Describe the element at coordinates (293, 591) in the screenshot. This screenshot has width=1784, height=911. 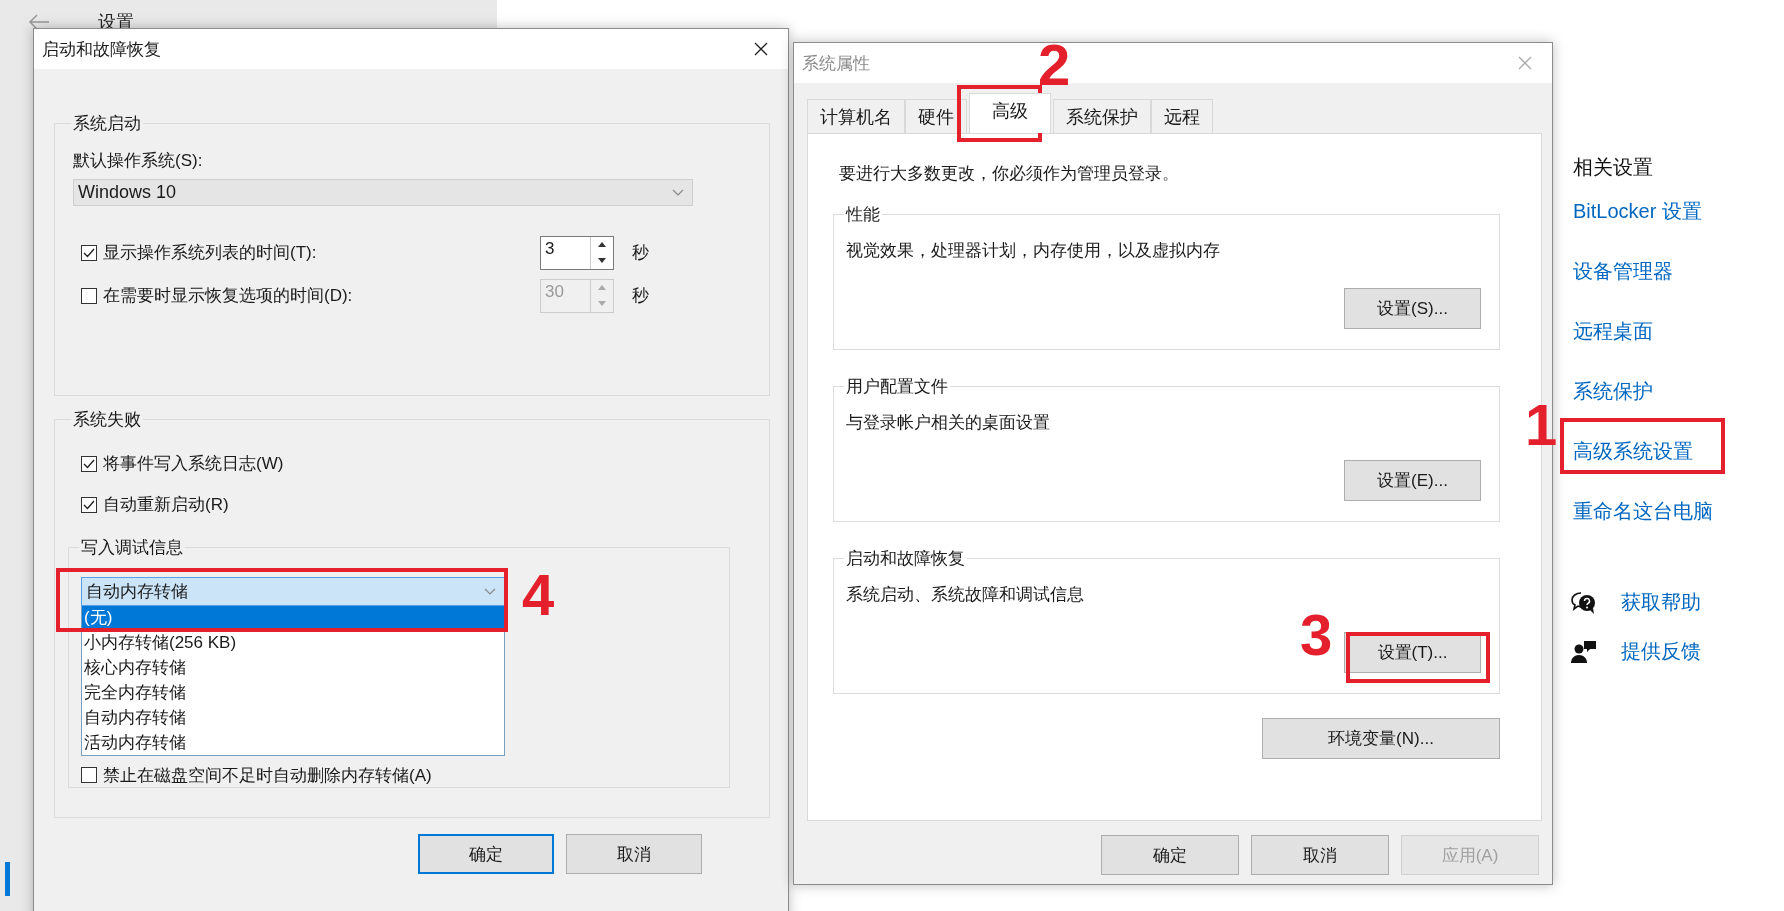
I see `dropdown: 自动内存转储` at that location.